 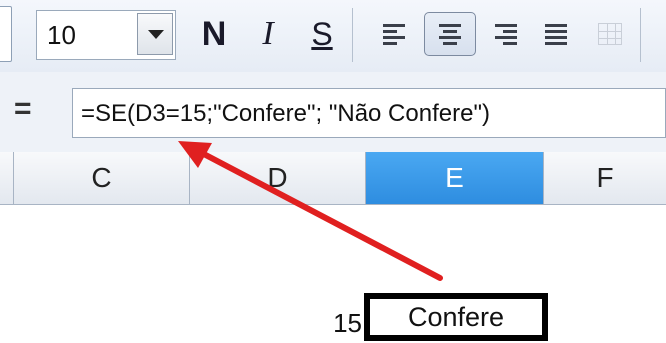 What do you see at coordinates (331, 323) in the screenshot?
I see `cell-d3: 15` at bounding box center [331, 323].